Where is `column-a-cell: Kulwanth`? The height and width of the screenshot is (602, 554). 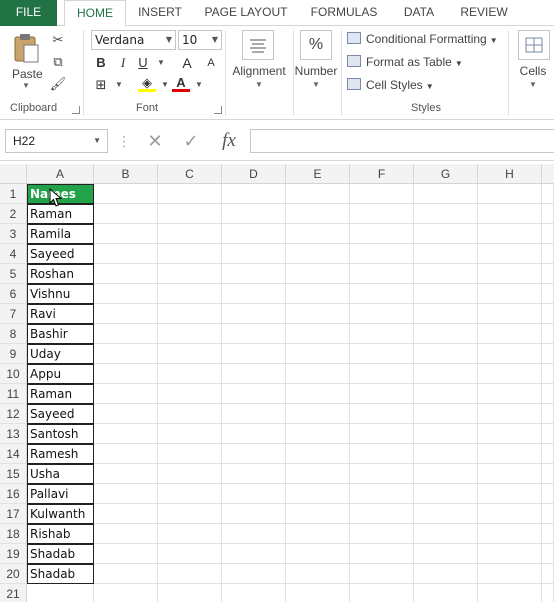 column-a-cell: Kulwanth is located at coordinates (60, 514).